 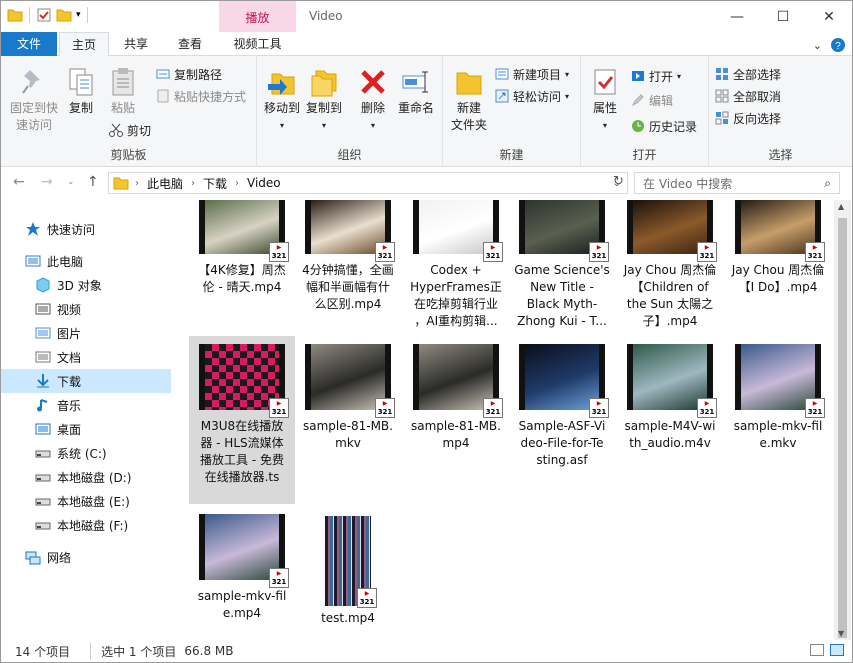 I want to click on help-icon: ?, so click(x=838, y=45).